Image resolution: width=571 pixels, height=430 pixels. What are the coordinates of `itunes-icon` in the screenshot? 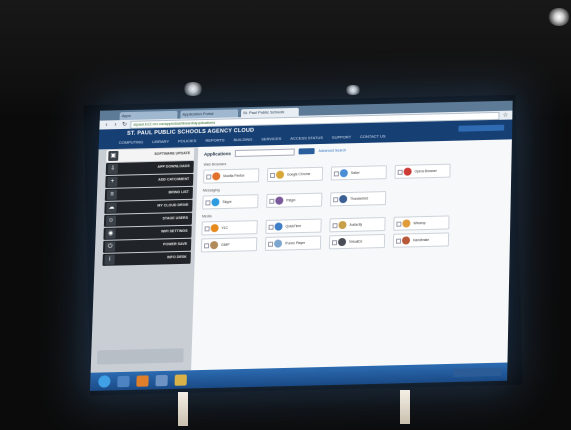 It's located at (278, 243).